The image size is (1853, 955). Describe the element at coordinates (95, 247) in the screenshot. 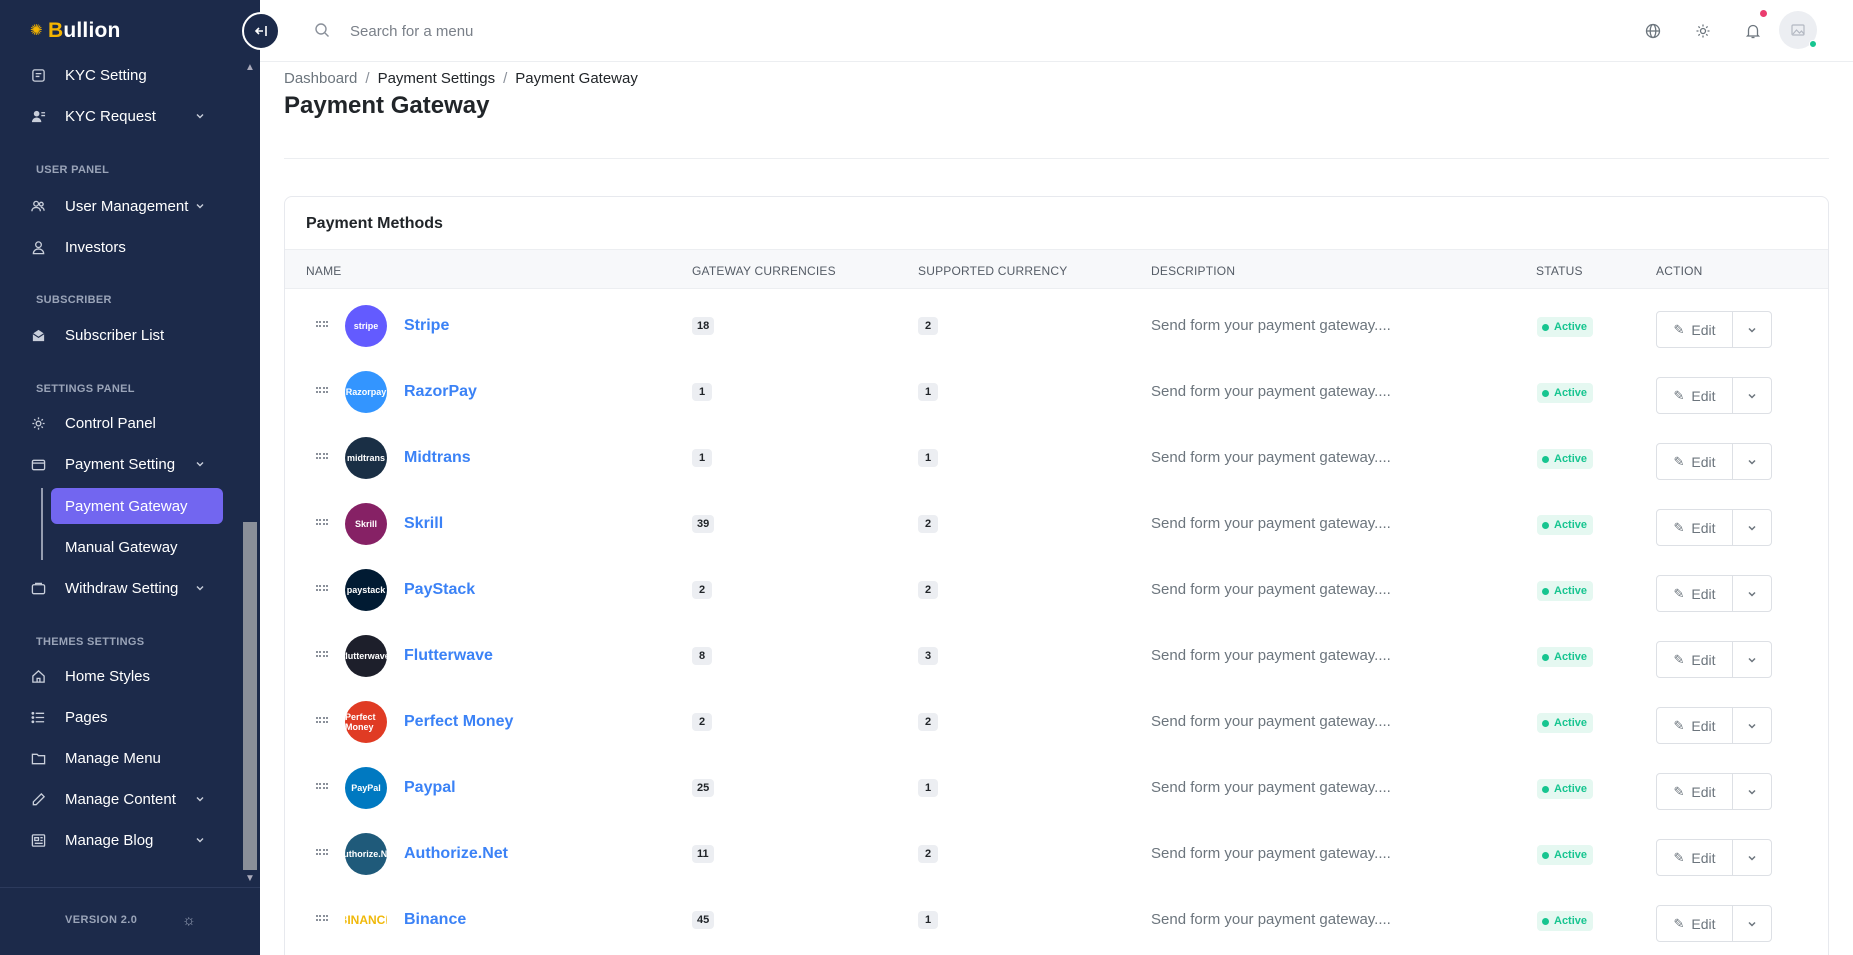

I see `sidebar-item-label: Investors` at that location.